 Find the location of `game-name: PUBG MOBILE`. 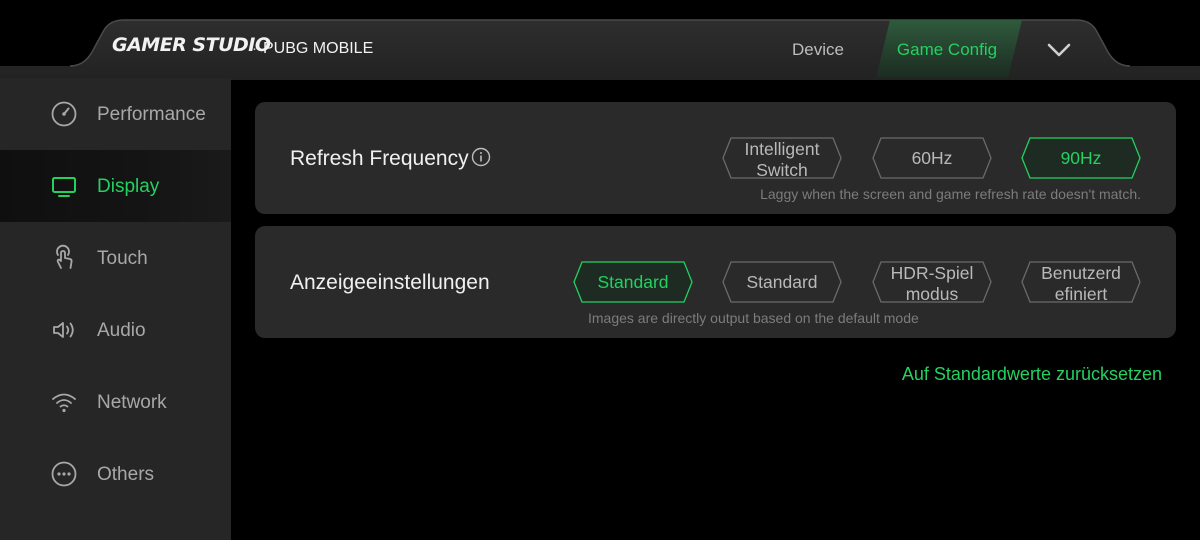

game-name: PUBG MOBILE is located at coordinates (318, 48).